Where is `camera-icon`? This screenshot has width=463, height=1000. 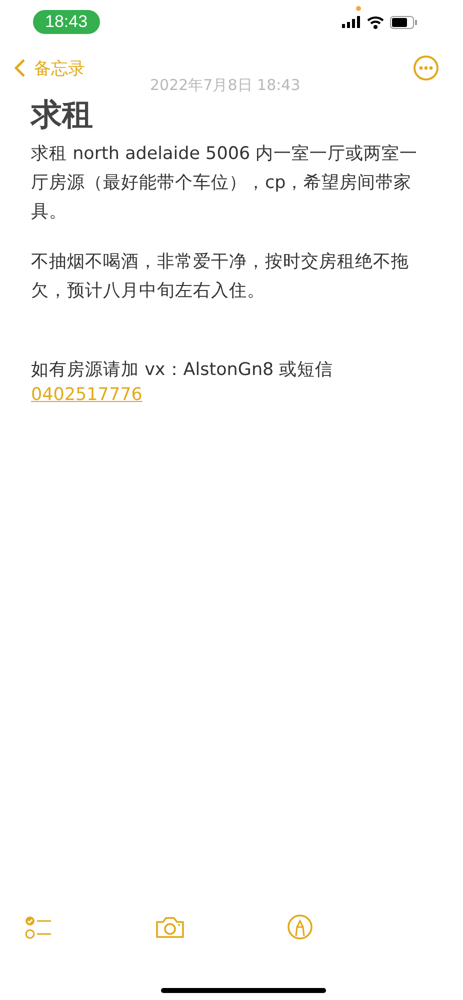
camera-icon is located at coordinates (169, 927).